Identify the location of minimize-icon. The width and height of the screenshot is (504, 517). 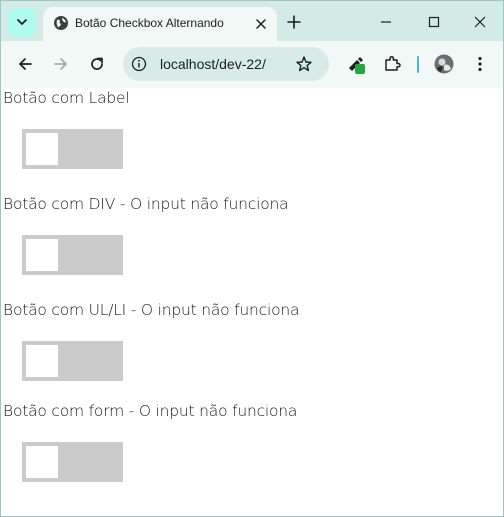
(386, 22).